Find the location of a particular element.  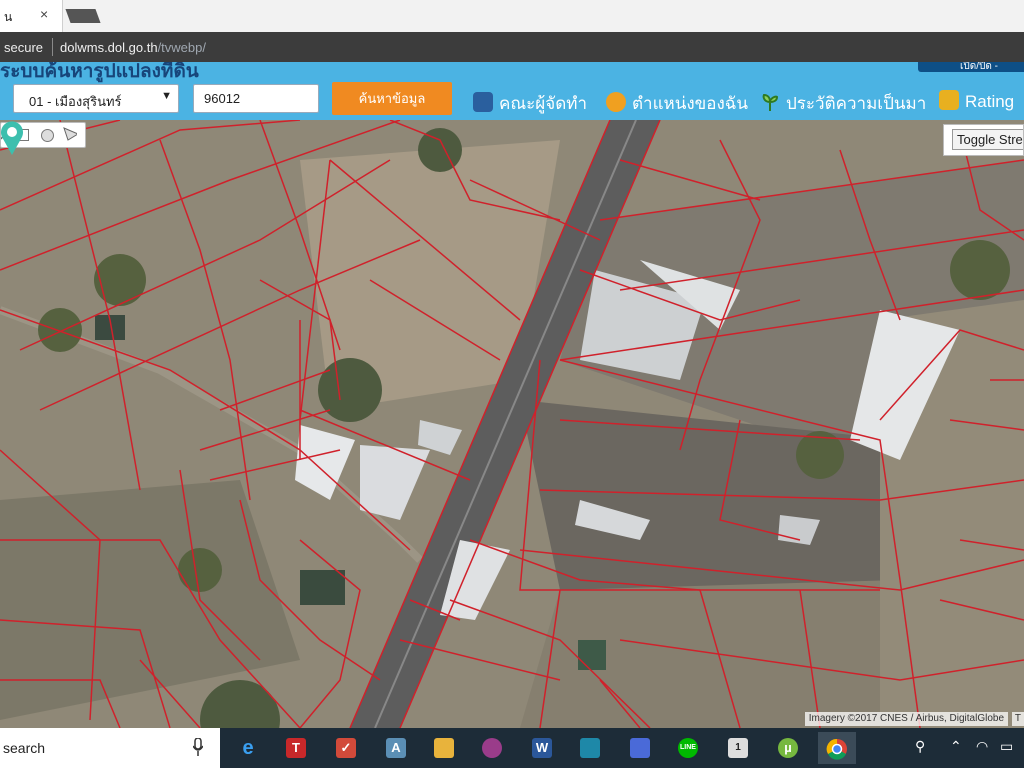

browser-tab: น × is located at coordinates (31, 16).